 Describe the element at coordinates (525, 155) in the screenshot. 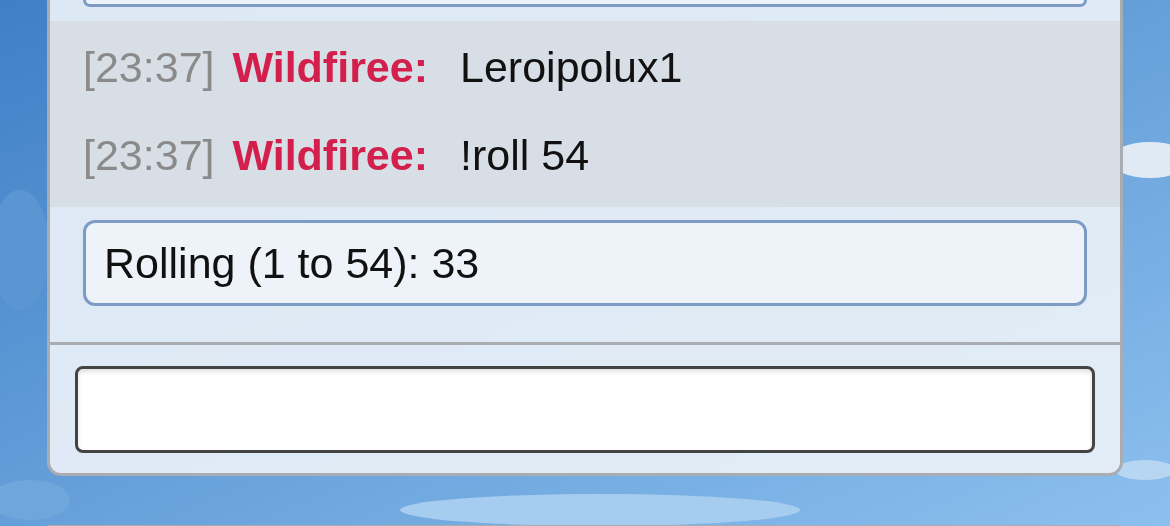

I see `message-text: !roll 54` at that location.